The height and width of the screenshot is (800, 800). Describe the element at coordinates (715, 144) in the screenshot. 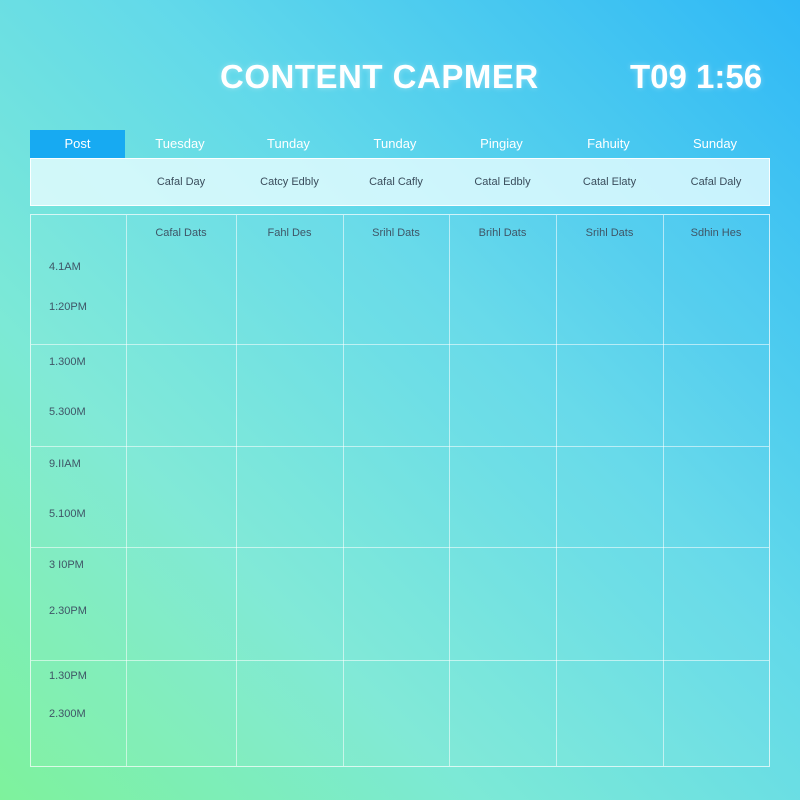

I see `tab-sunday-6: Sunday` at that location.